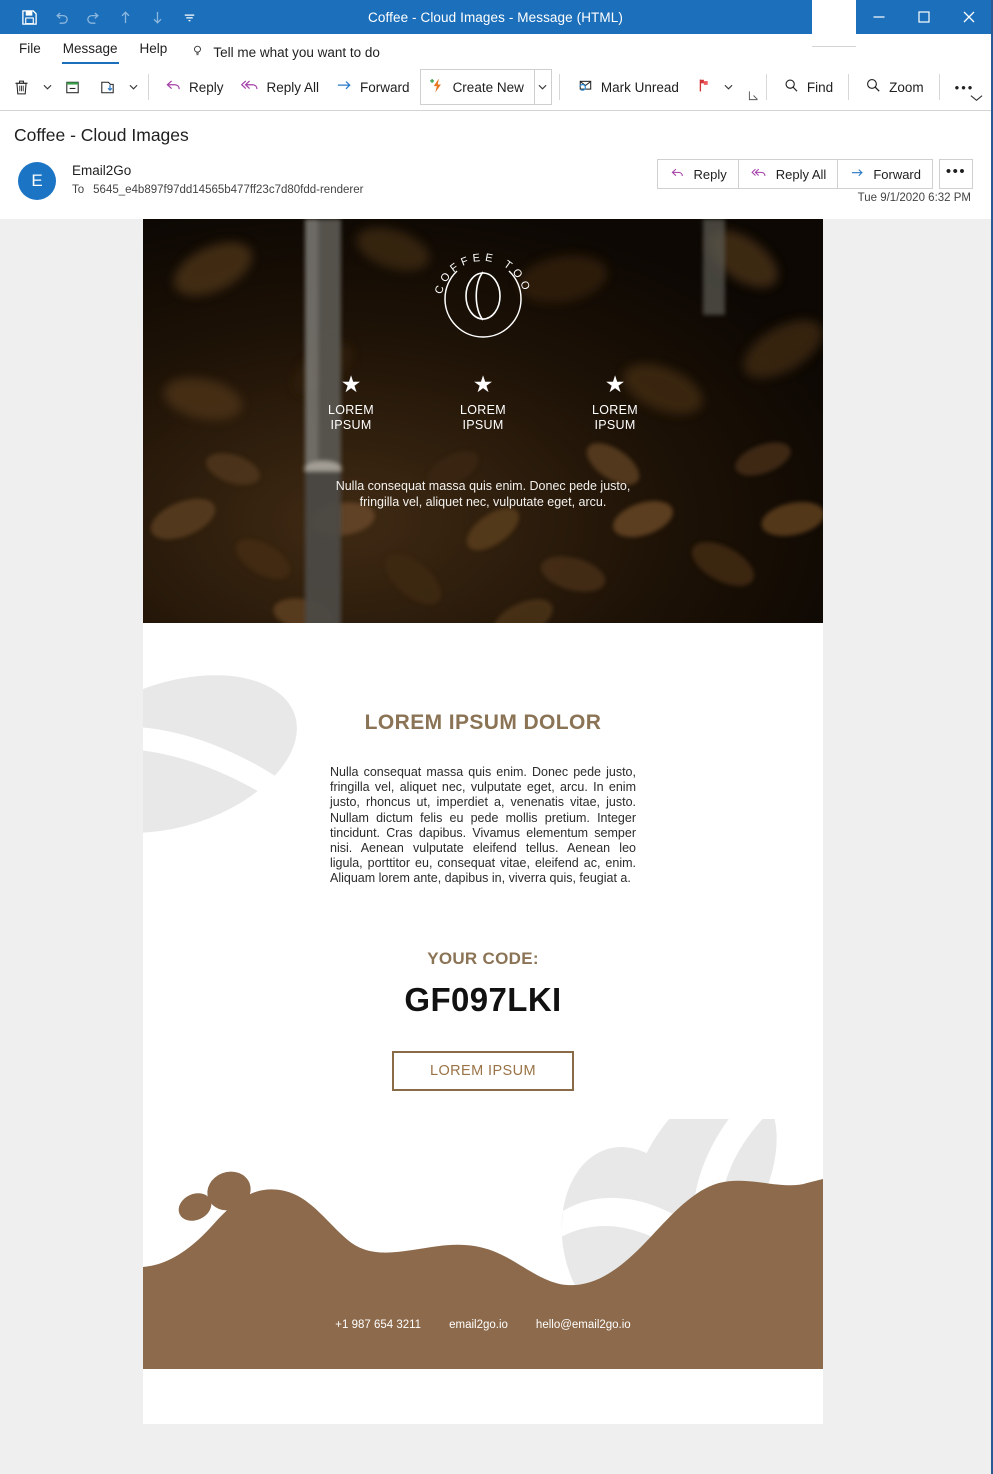 The width and height of the screenshot is (993, 1474). I want to click on undo-icon, so click(61, 17).